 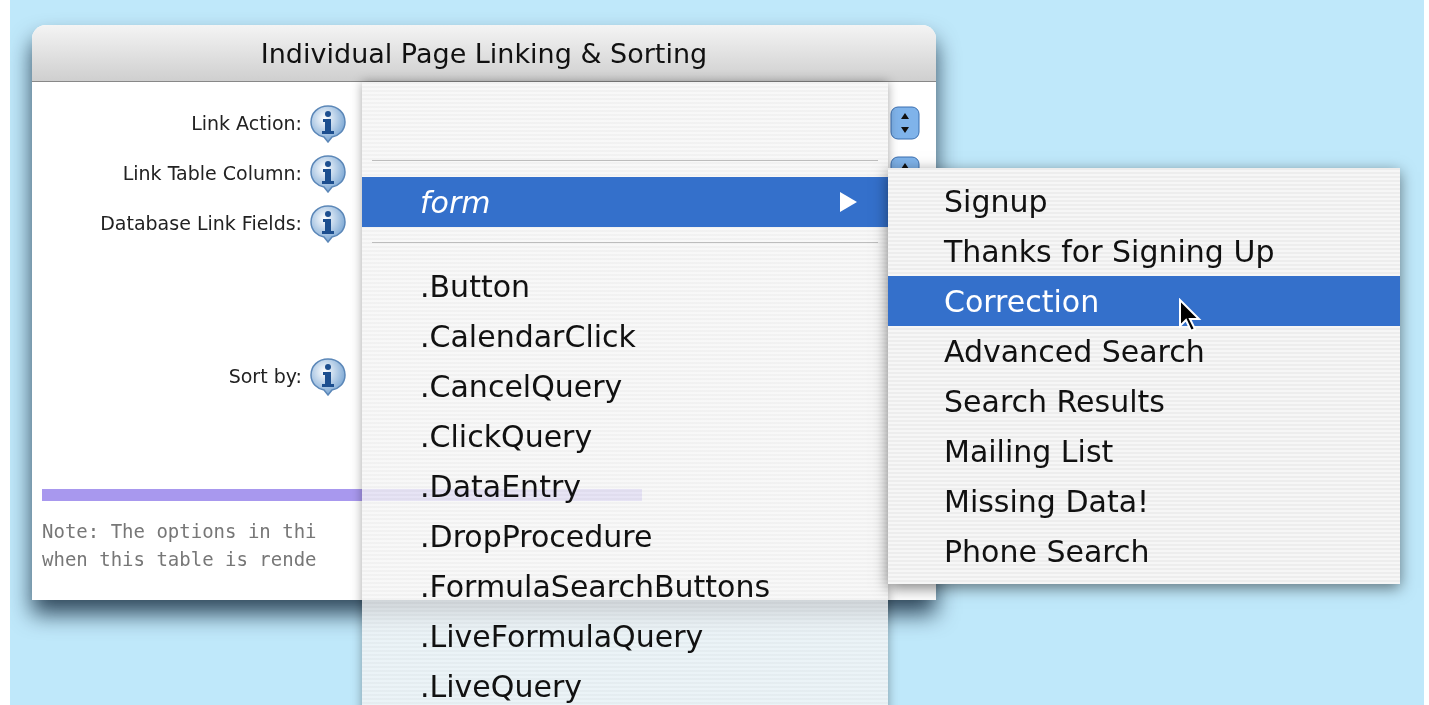 I want to click on menu-item: Correction, so click(x=1144, y=301).